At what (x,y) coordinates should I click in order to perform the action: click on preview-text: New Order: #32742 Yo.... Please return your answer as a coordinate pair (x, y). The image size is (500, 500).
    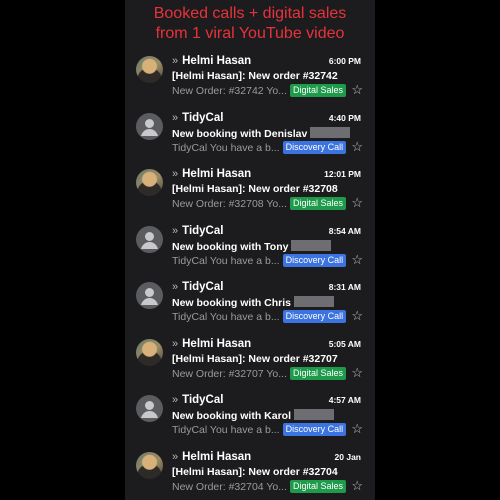
    Looking at the image, I should click on (229, 91).